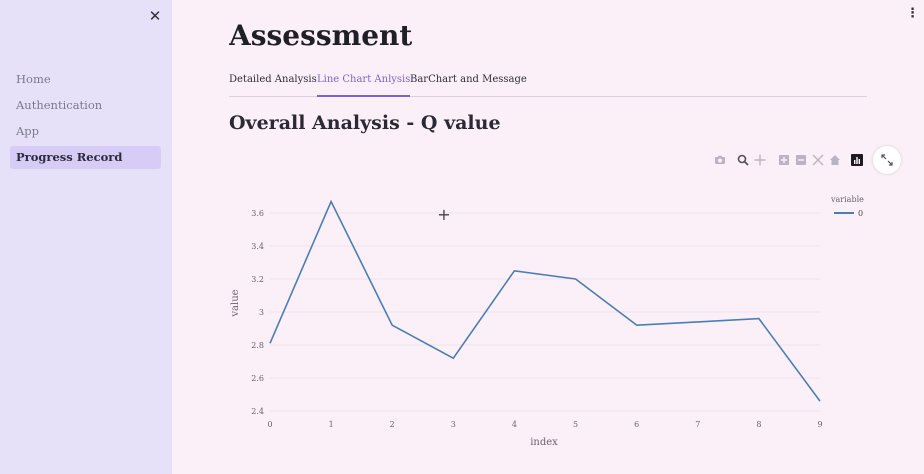 The width and height of the screenshot is (924, 474). What do you see at coordinates (544, 442) in the screenshot?
I see `x-axis-label: index` at bounding box center [544, 442].